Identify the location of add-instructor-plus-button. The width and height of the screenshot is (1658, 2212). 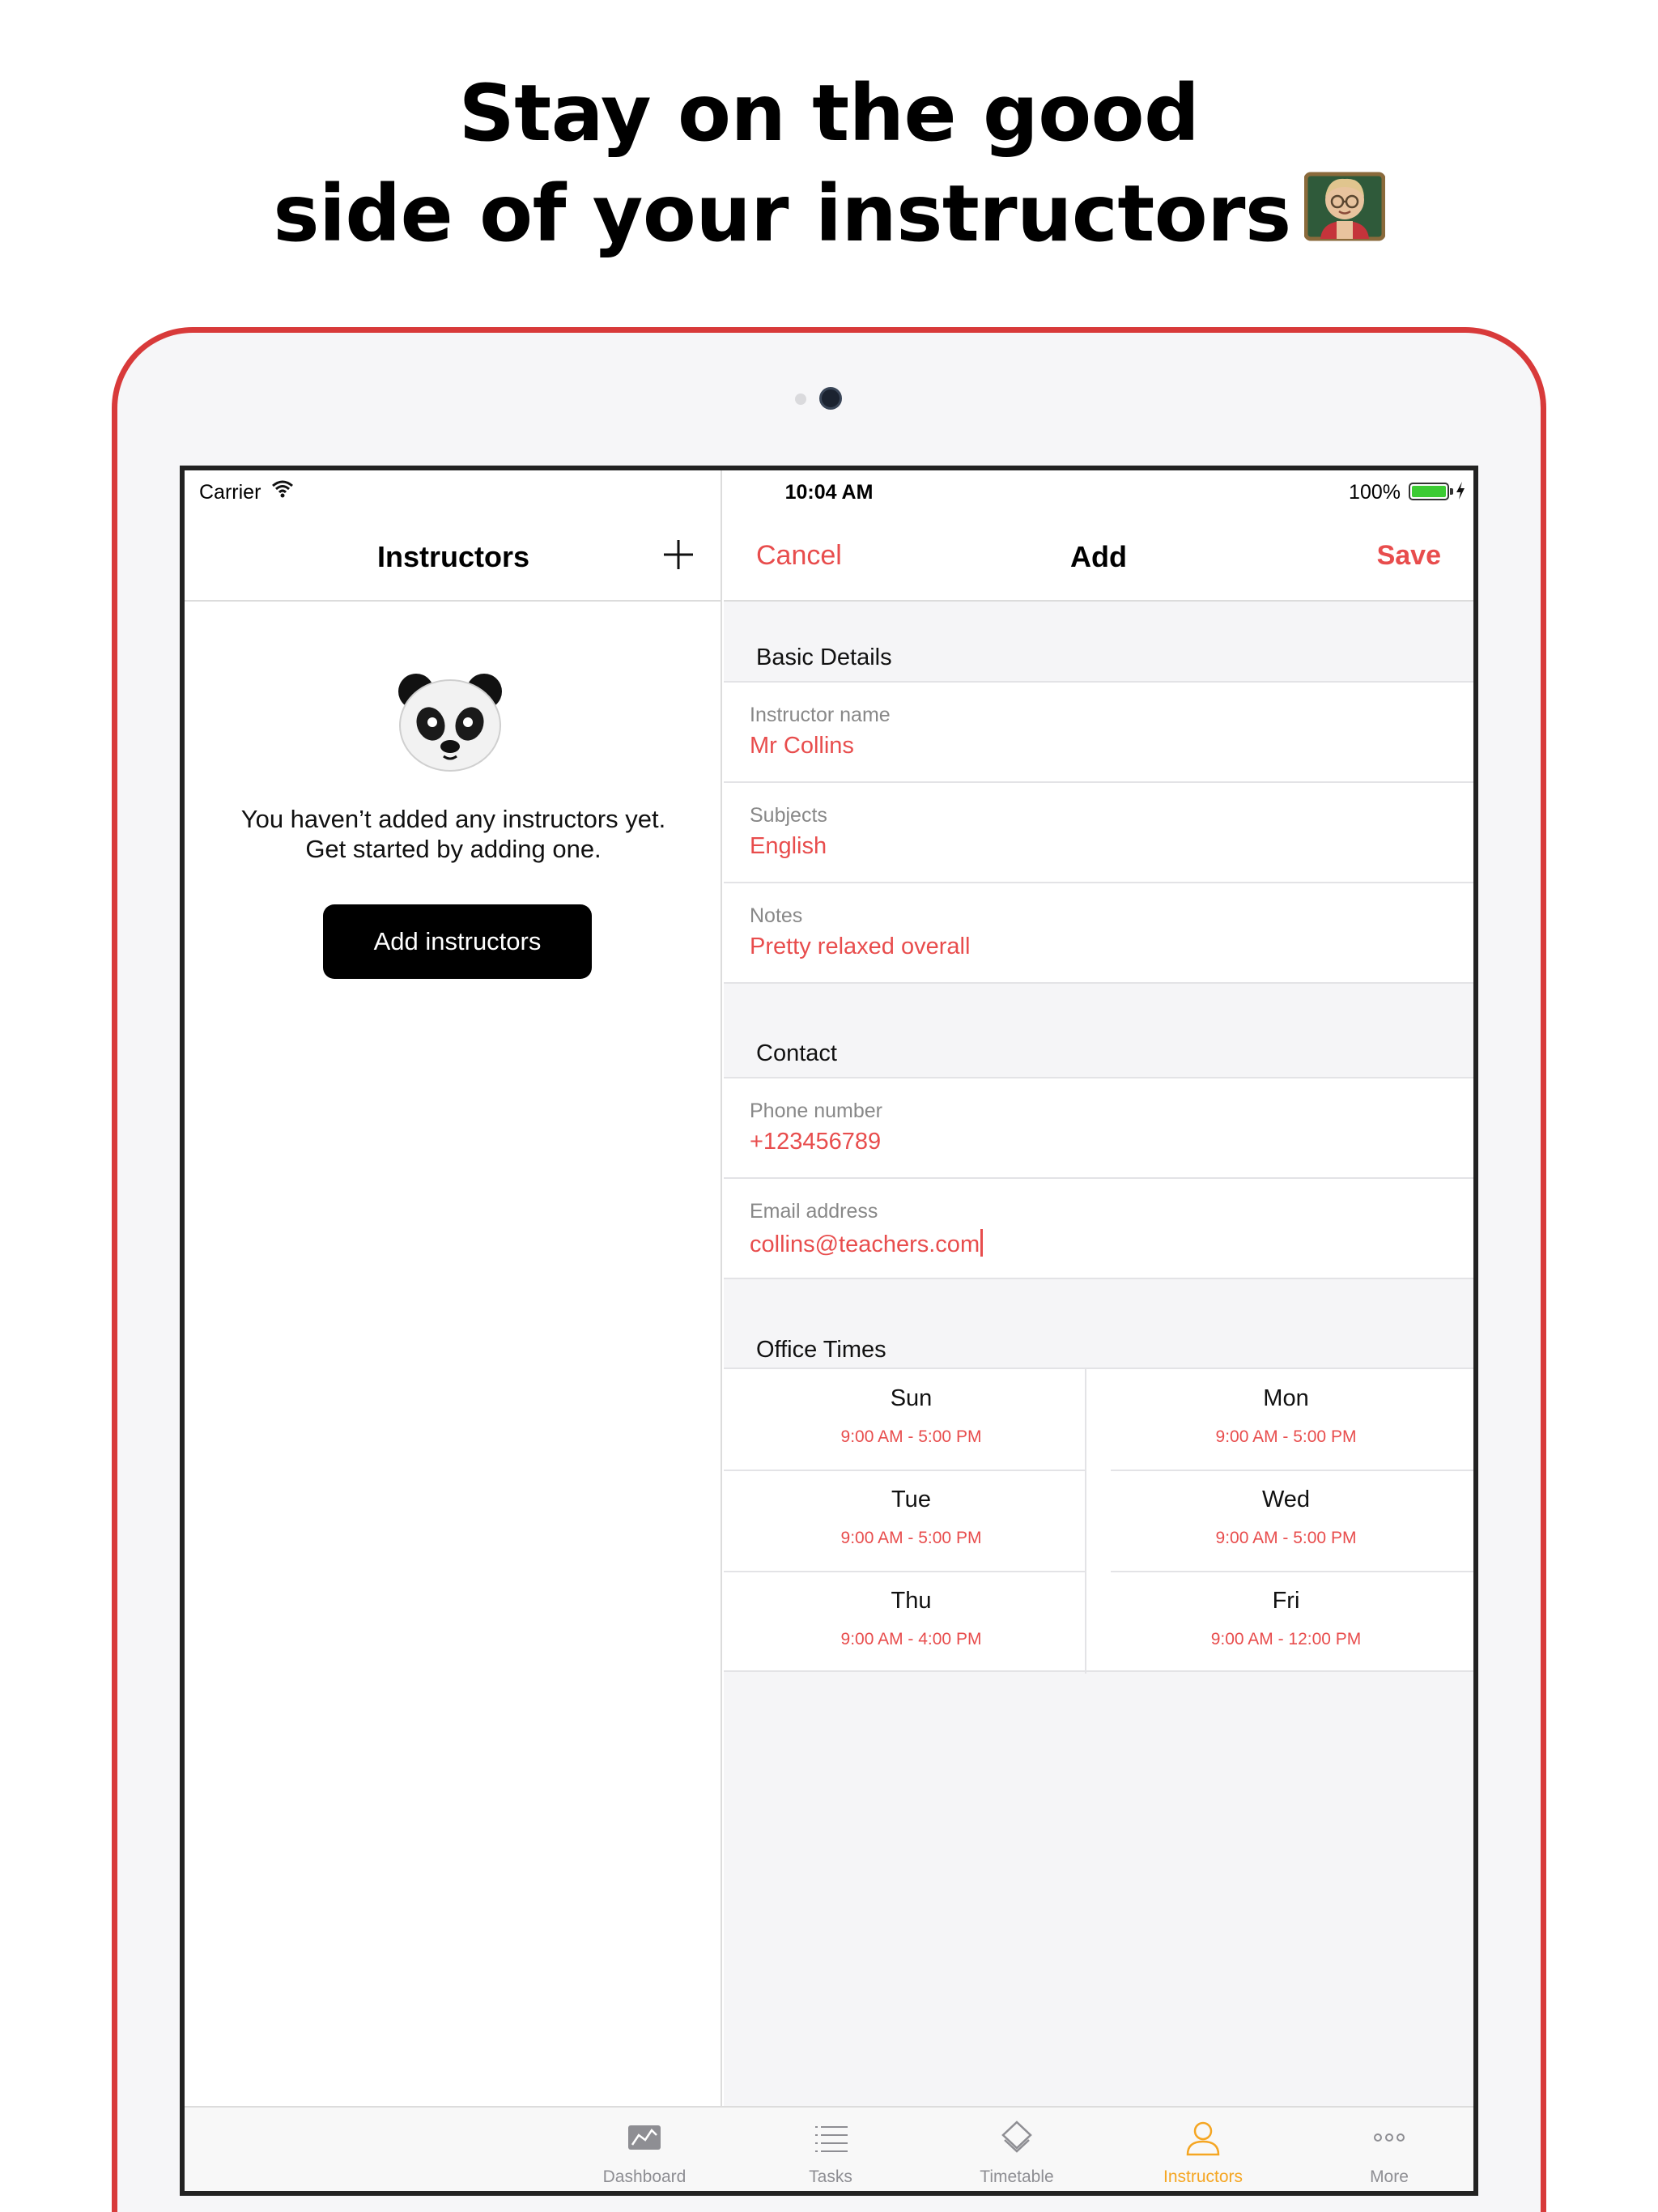
(678, 555).